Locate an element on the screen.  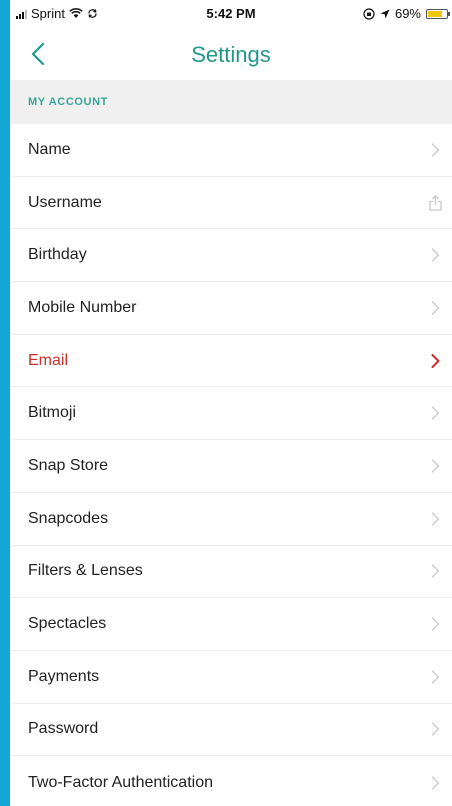
share-icon is located at coordinates (435, 202).